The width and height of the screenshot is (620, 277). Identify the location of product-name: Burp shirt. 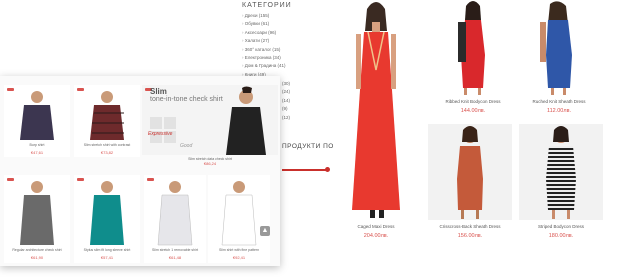
(37, 145).